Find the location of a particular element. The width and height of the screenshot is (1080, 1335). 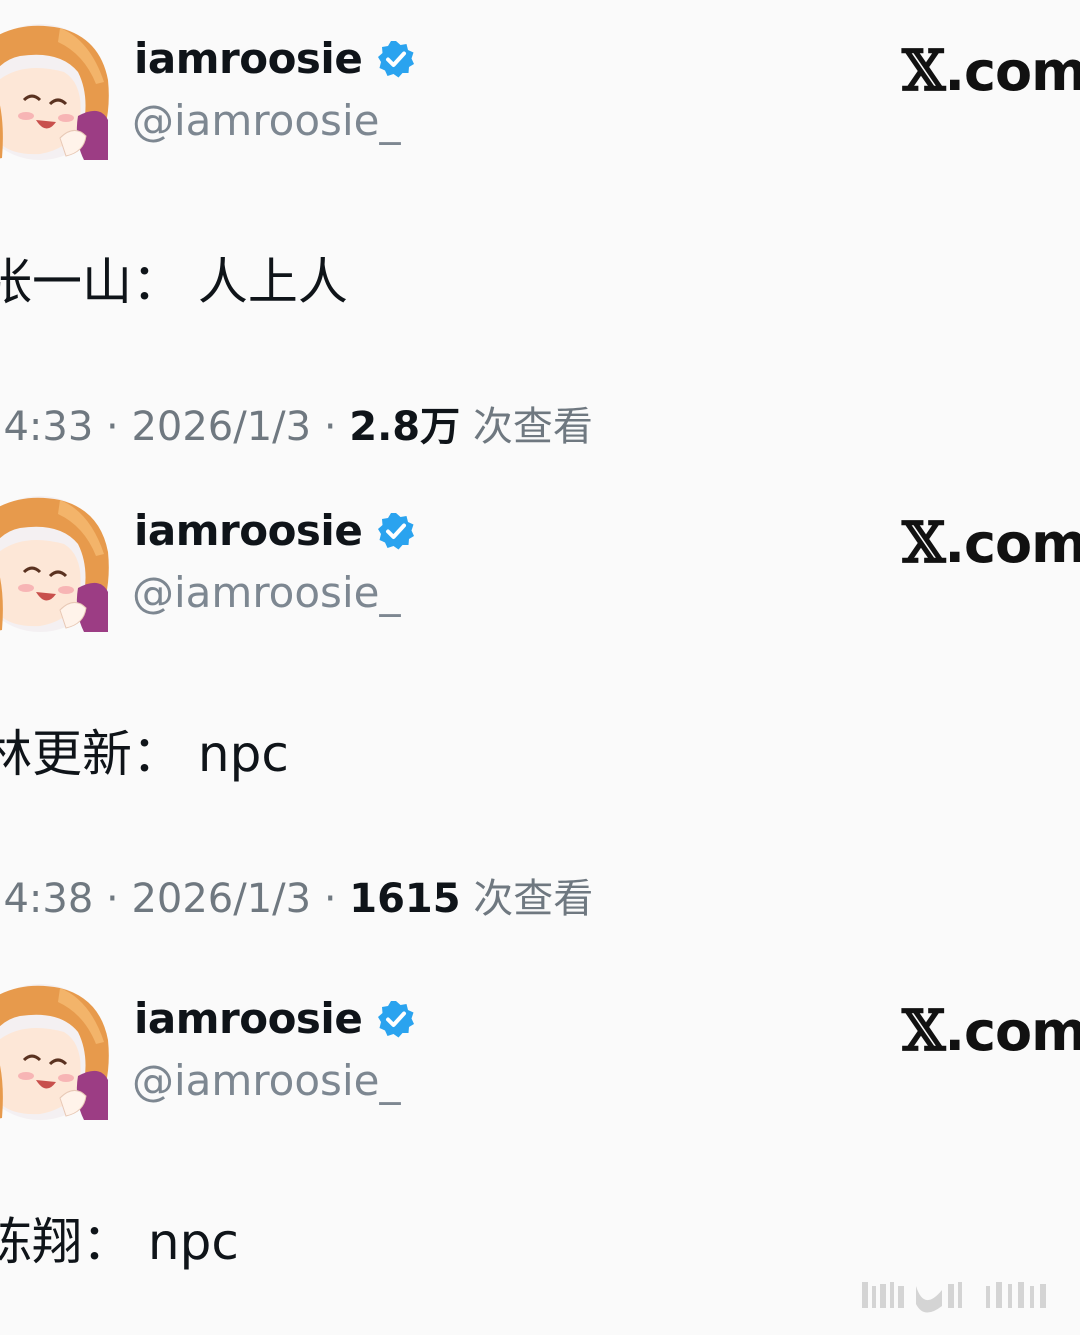

post-meta: 14:33 · 2026/1/3 · 2.8万 次查看 is located at coordinates (296, 423).